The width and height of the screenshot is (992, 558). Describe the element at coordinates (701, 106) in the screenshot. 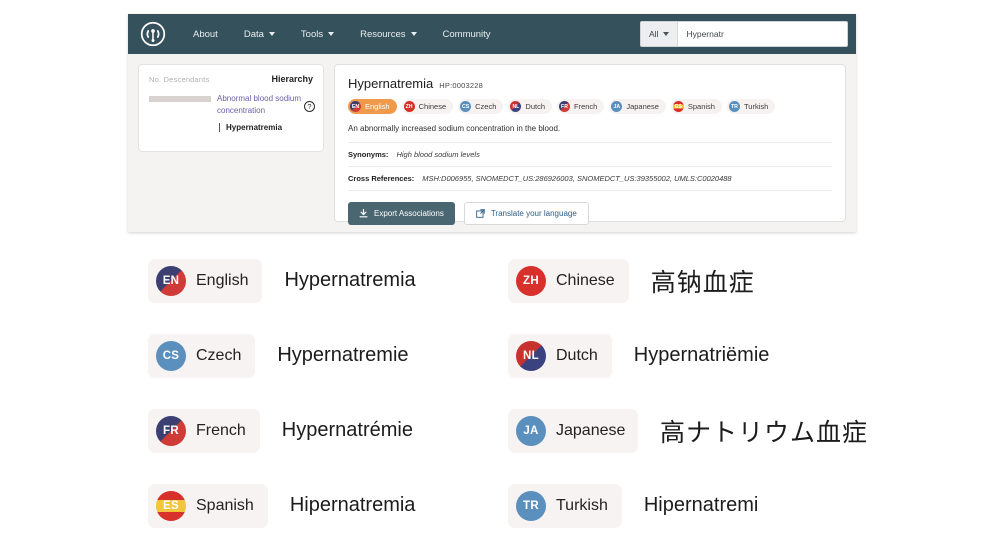

I see `chip-label: Spanish` at that location.